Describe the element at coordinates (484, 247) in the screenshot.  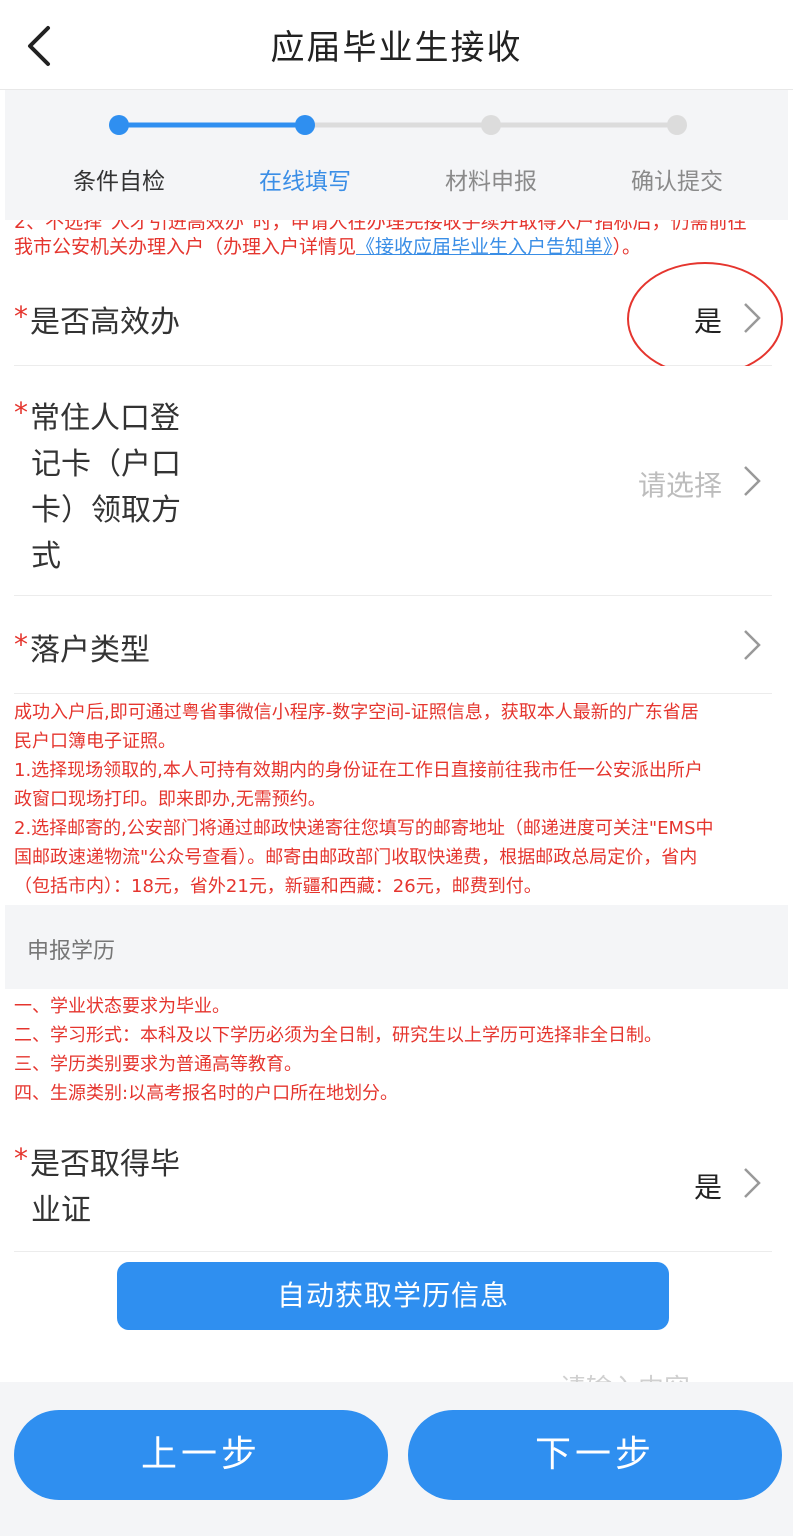
I see `notice-link: 《接收应届毕业生入户告知单》` at that location.